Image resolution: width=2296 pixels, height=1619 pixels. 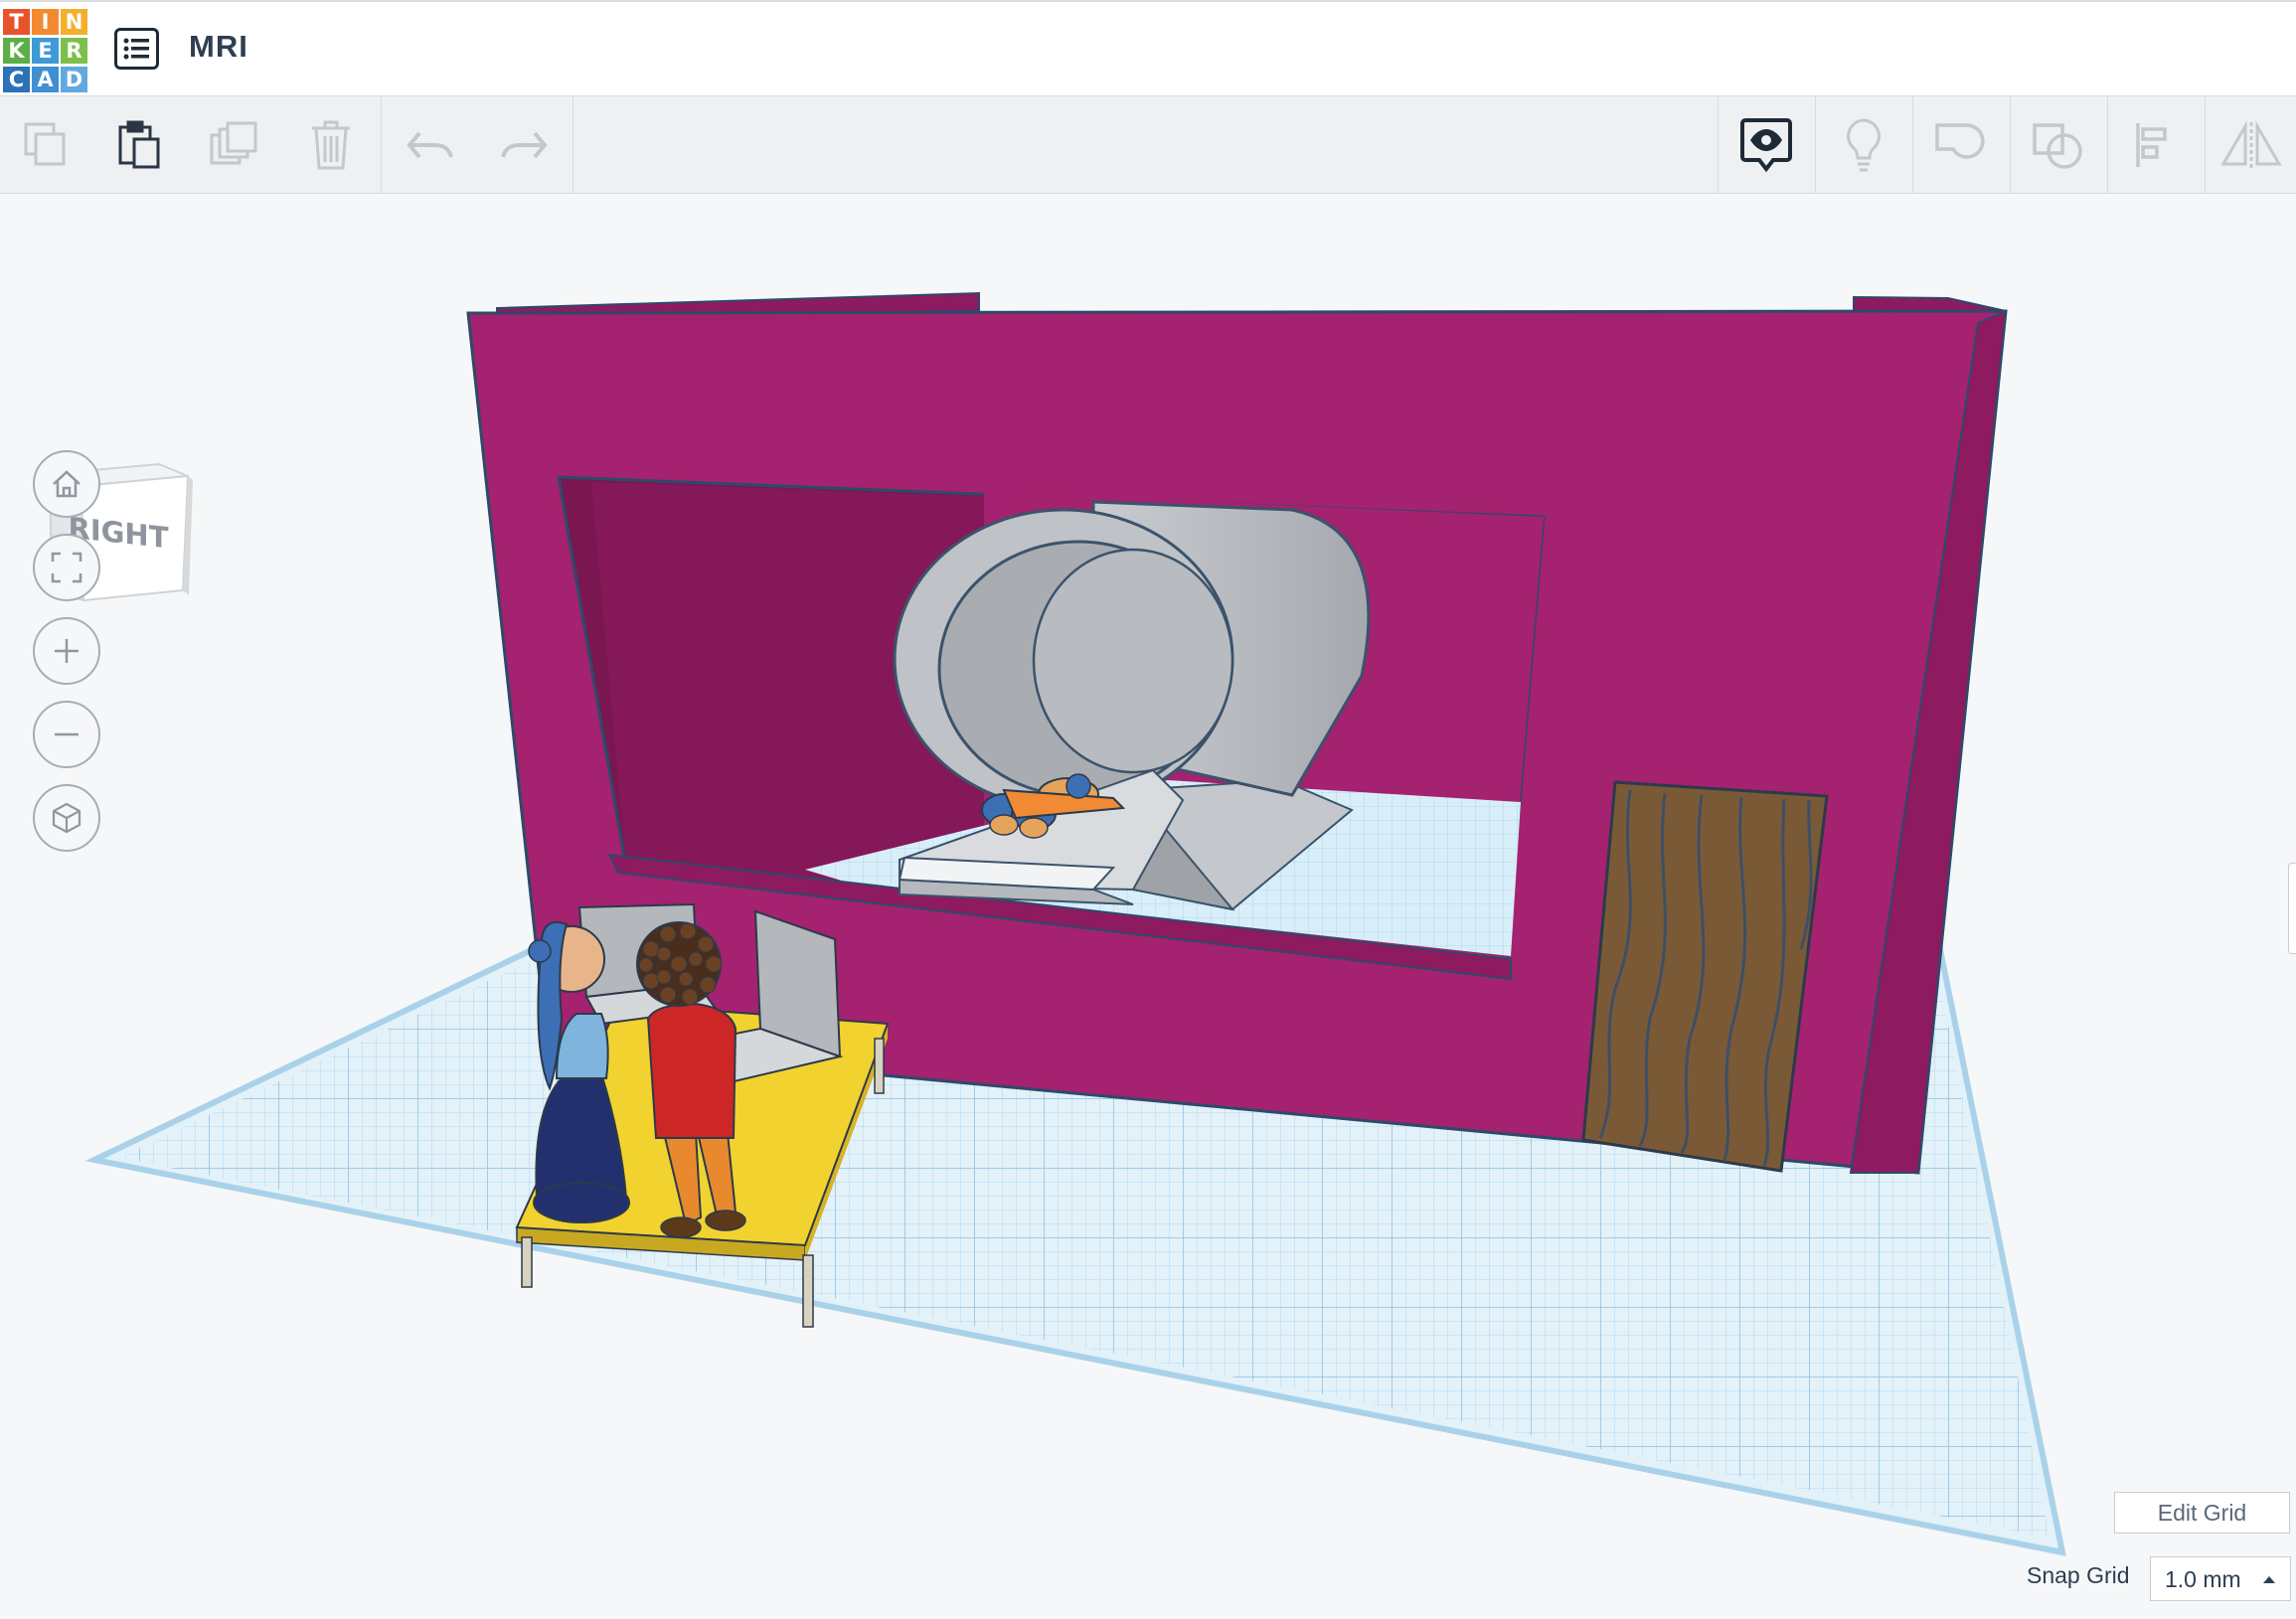 I want to click on ungroup-button, so click(x=2058, y=145).